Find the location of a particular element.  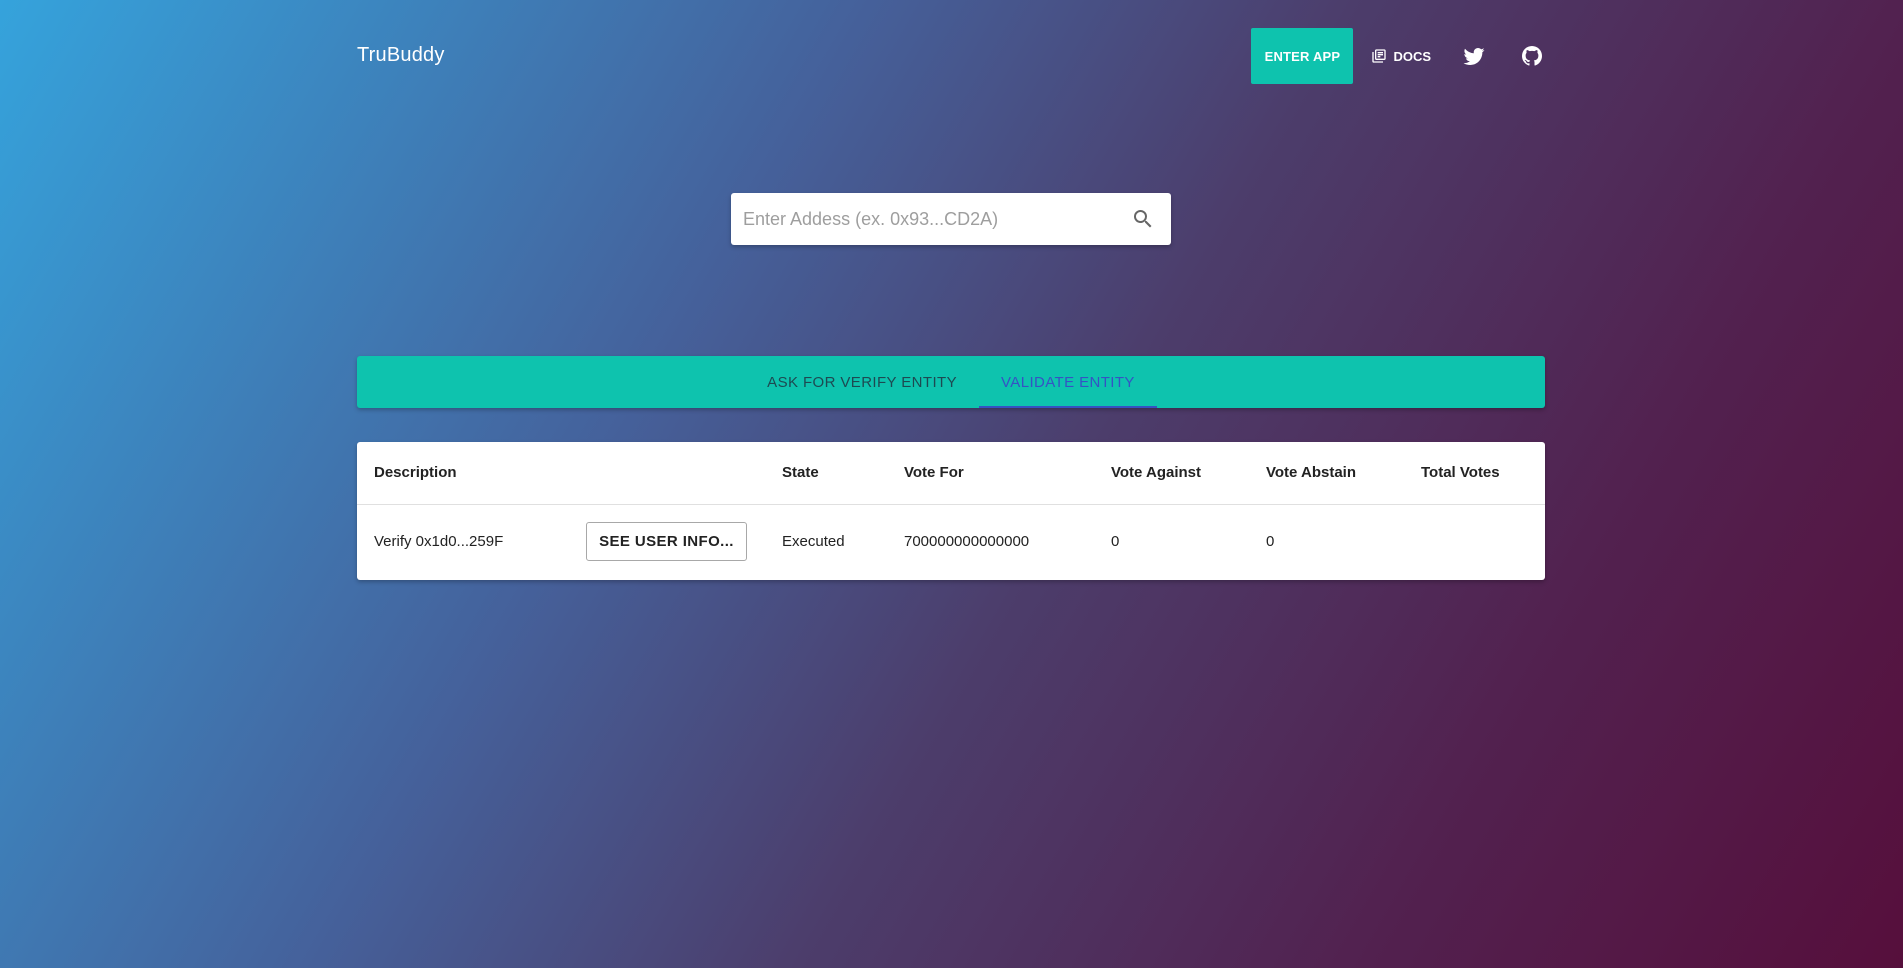

nav-actions: ENTER APP DOCS is located at coordinates (1398, 56).